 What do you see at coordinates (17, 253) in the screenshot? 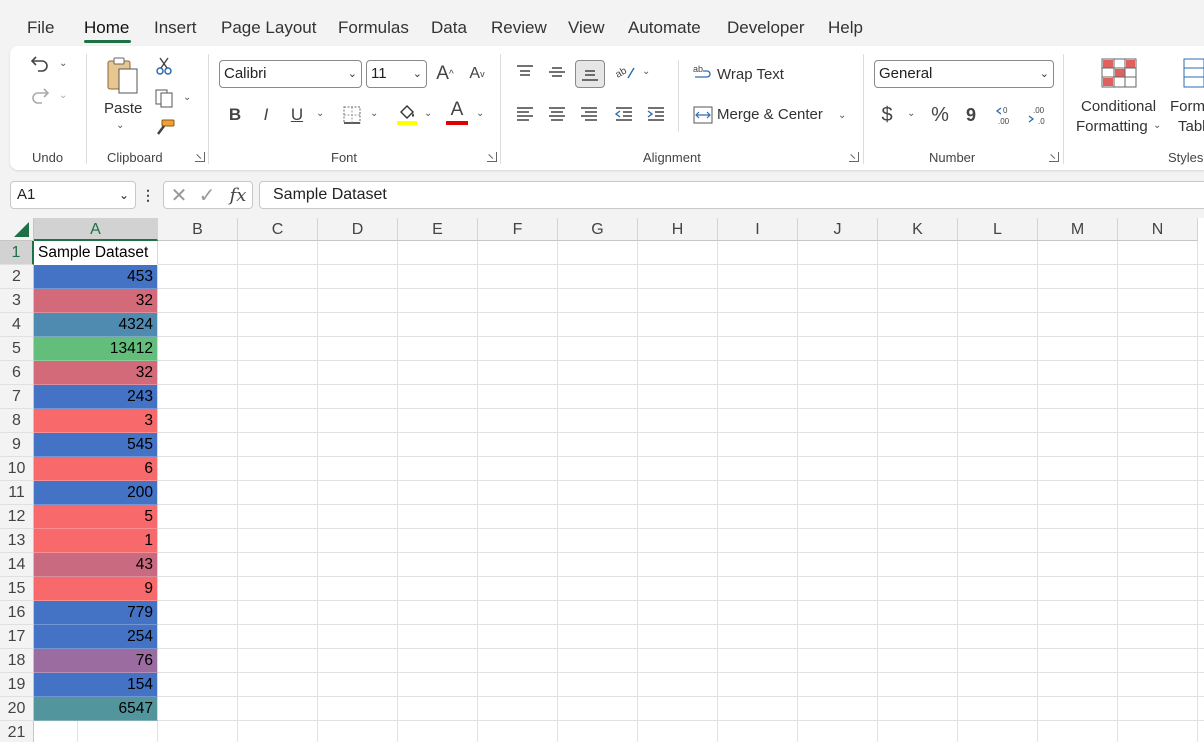
I see `row-header-1: 1` at bounding box center [17, 253].